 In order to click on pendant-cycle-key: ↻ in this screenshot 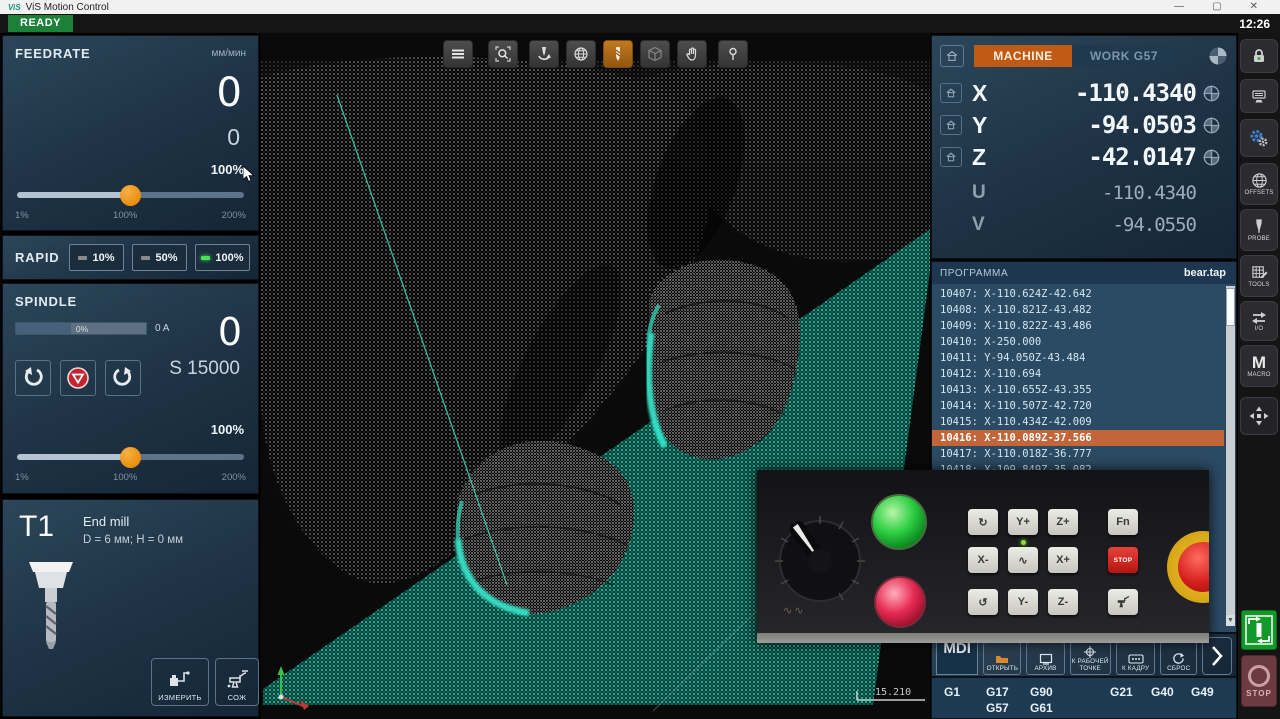, I will do `click(983, 522)`.